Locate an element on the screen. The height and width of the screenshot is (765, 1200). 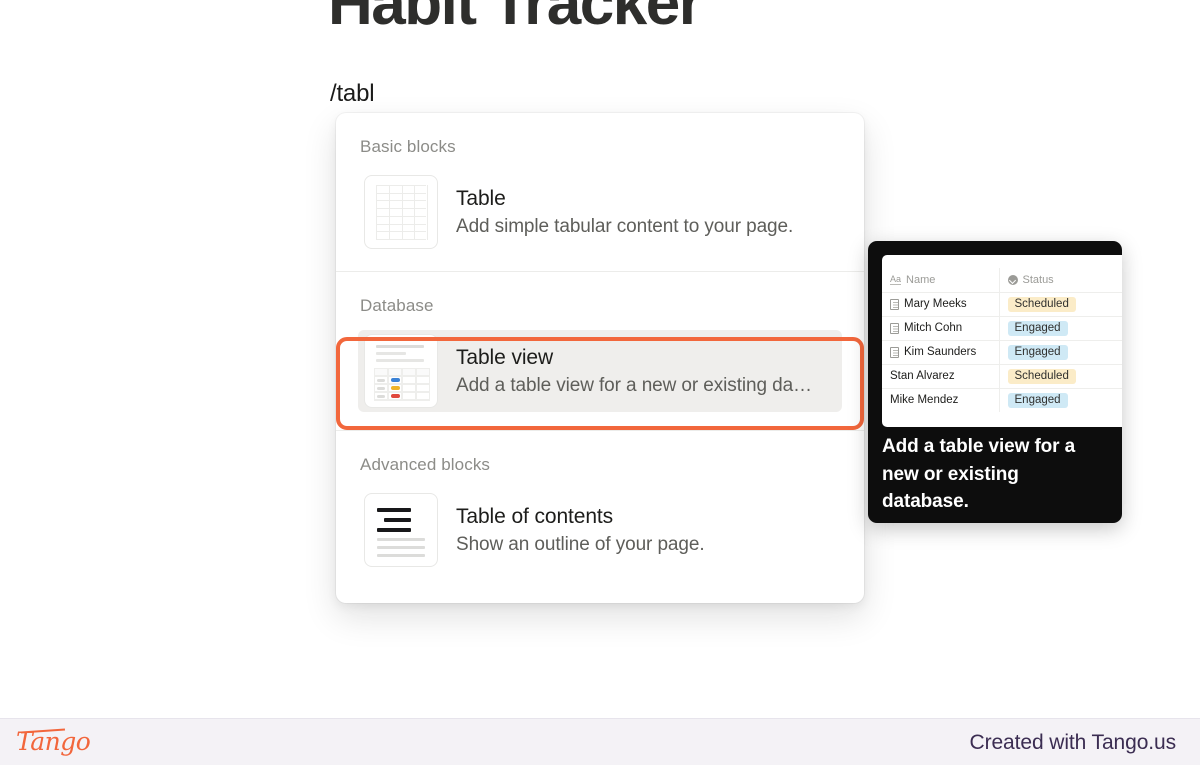
page-title: Habit Tracker is located at coordinates (515, 19).